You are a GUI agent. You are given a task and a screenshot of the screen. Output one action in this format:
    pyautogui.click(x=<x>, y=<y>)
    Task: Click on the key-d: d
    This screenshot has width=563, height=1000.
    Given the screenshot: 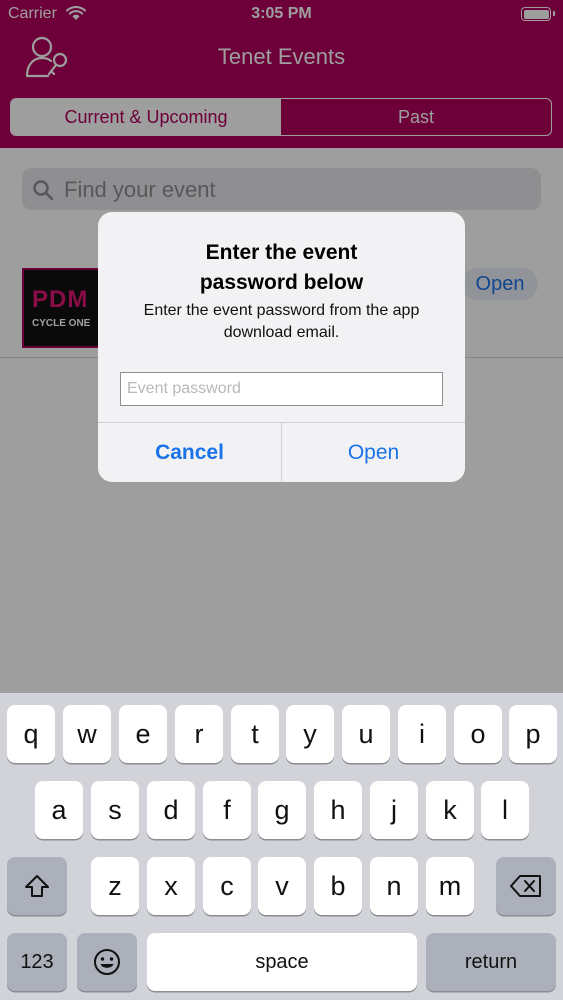 What is the action you would take?
    pyautogui.click(x=171, y=810)
    